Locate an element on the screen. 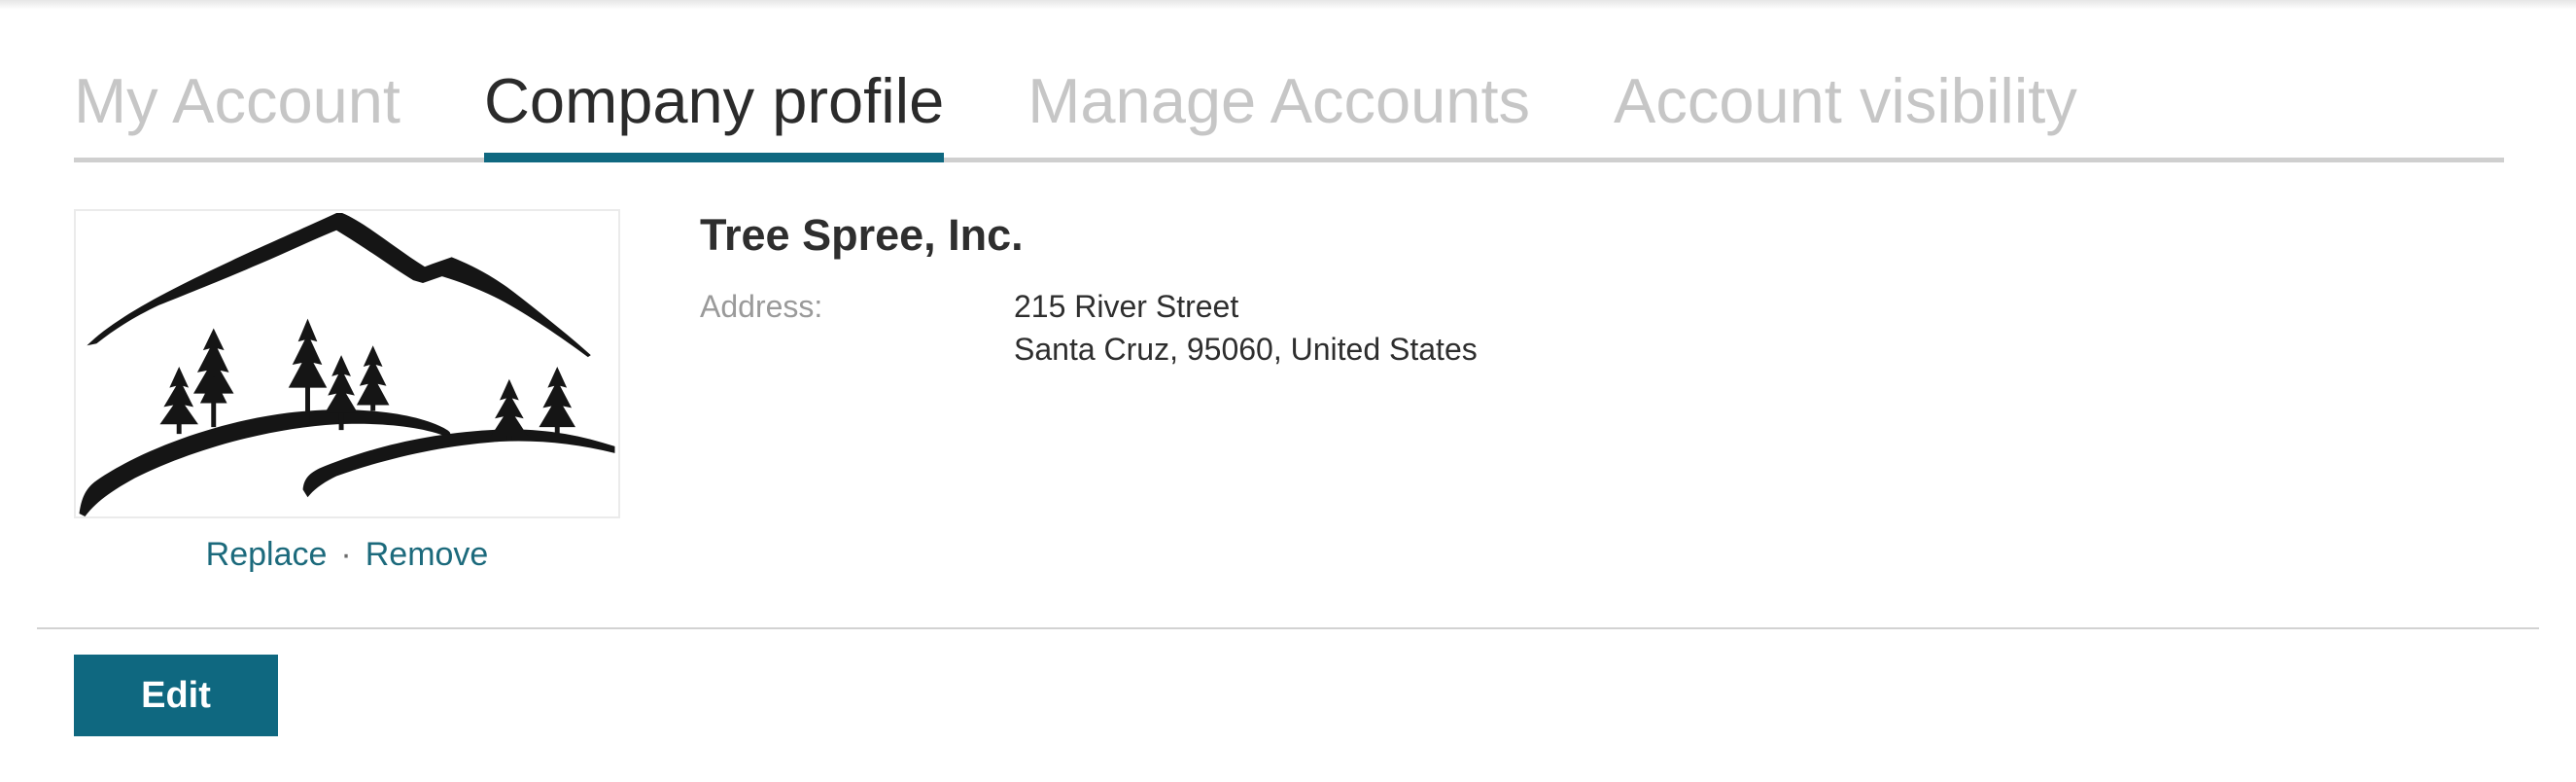 The image size is (2576, 782). logo-actions: Replace · Remove is located at coordinates (347, 554).